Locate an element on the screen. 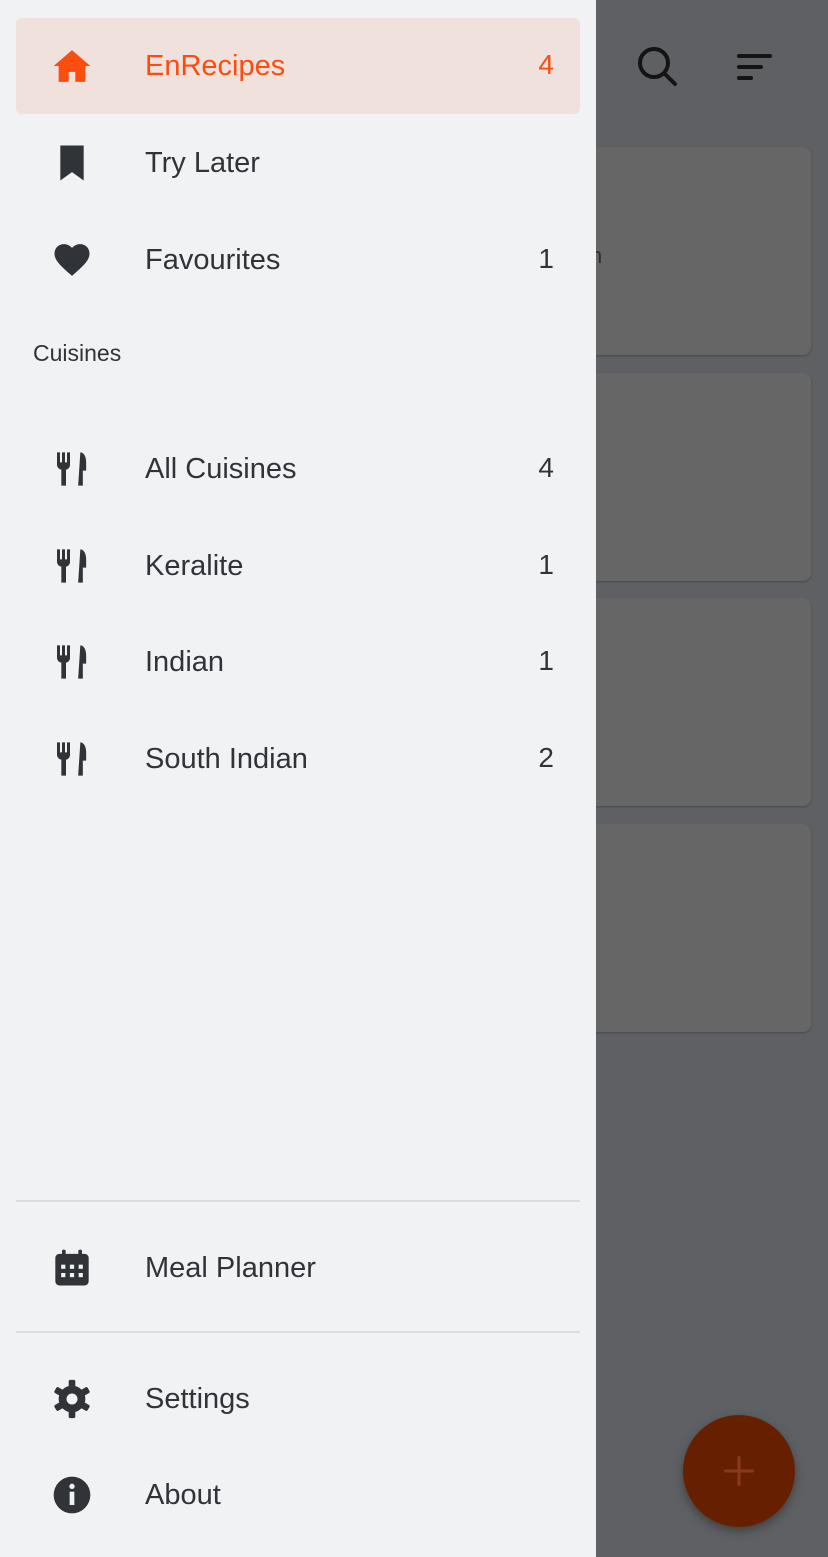 The height and width of the screenshot is (1557, 828). nav-item-meal-planner: Meal Planner is located at coordinates (298, 1268).